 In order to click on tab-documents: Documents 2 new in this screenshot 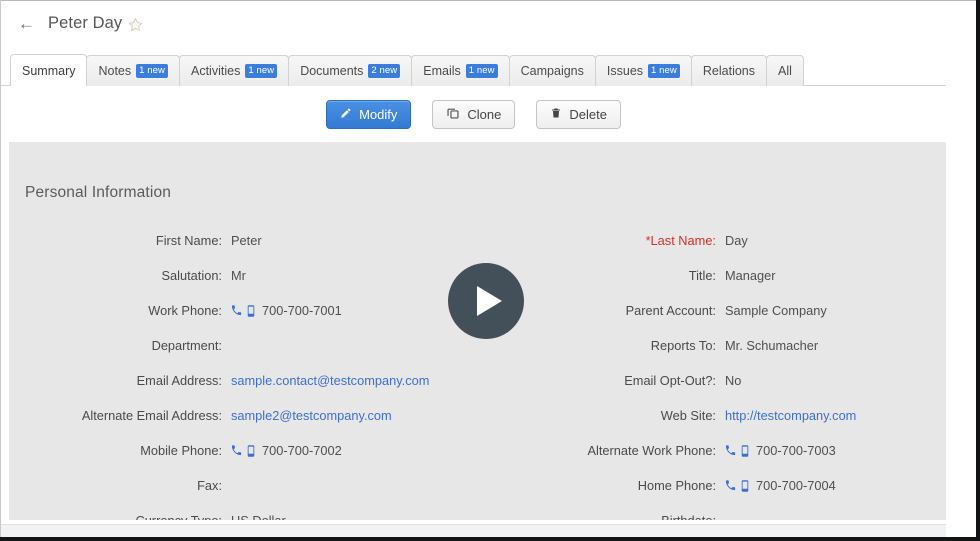, I will do `click(350, 70)`.